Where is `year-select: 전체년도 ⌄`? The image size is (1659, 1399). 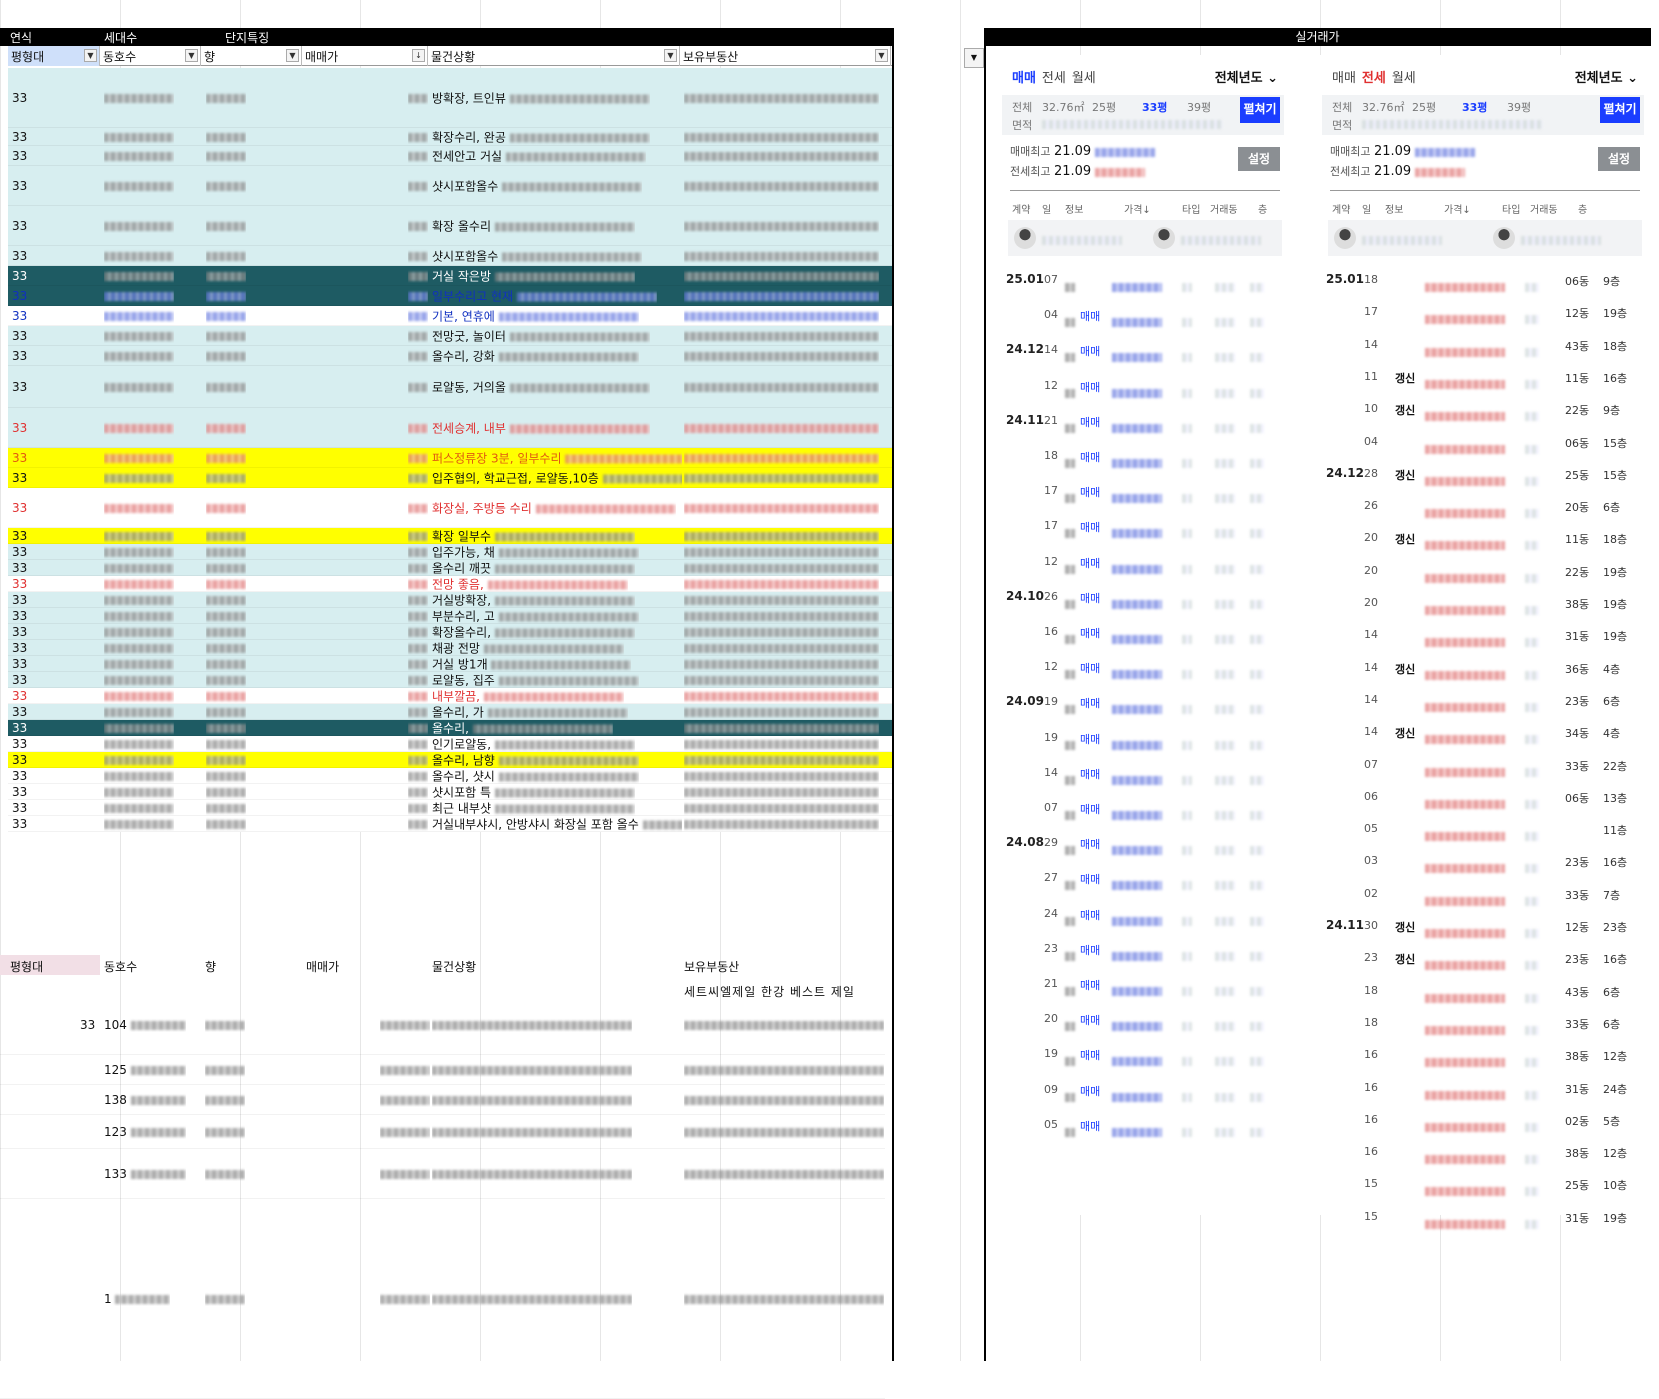 year-select: 전체년도 ⌄ is located at coordinates (1606, 76).